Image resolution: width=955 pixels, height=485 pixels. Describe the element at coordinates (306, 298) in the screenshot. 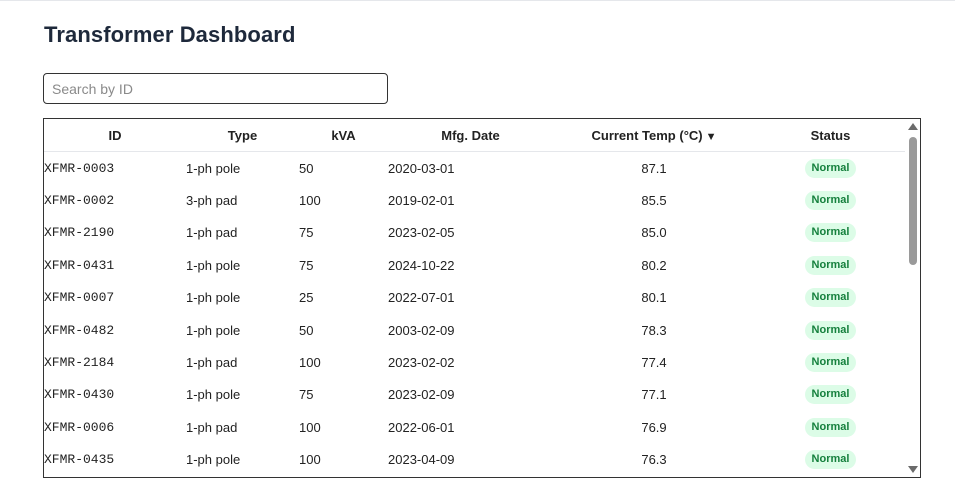

I see `cell-kva: 25` at that location.